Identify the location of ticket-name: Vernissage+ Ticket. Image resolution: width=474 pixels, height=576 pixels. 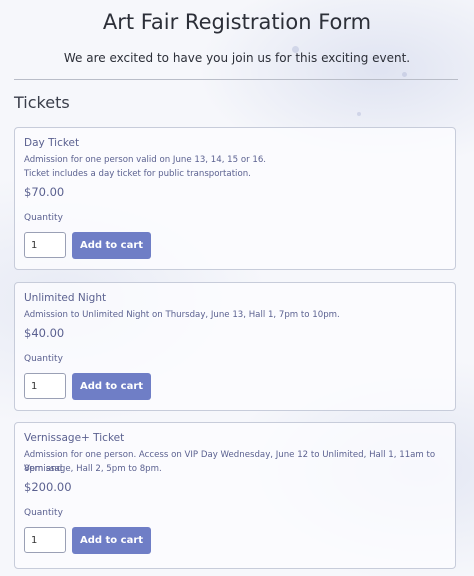
(74, 438).